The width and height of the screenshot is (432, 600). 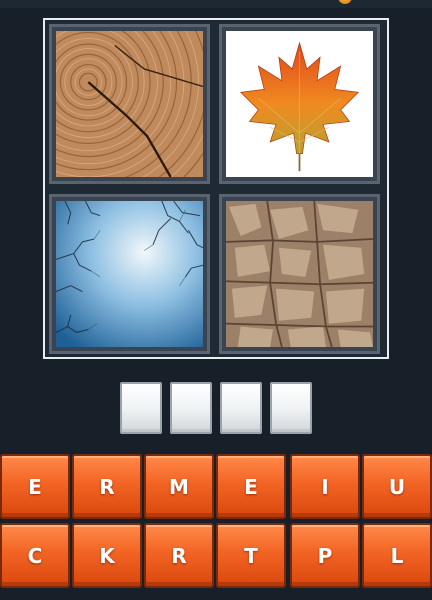 I want to click on picture-tile-maple-leaf, so click(x=299, y=104).